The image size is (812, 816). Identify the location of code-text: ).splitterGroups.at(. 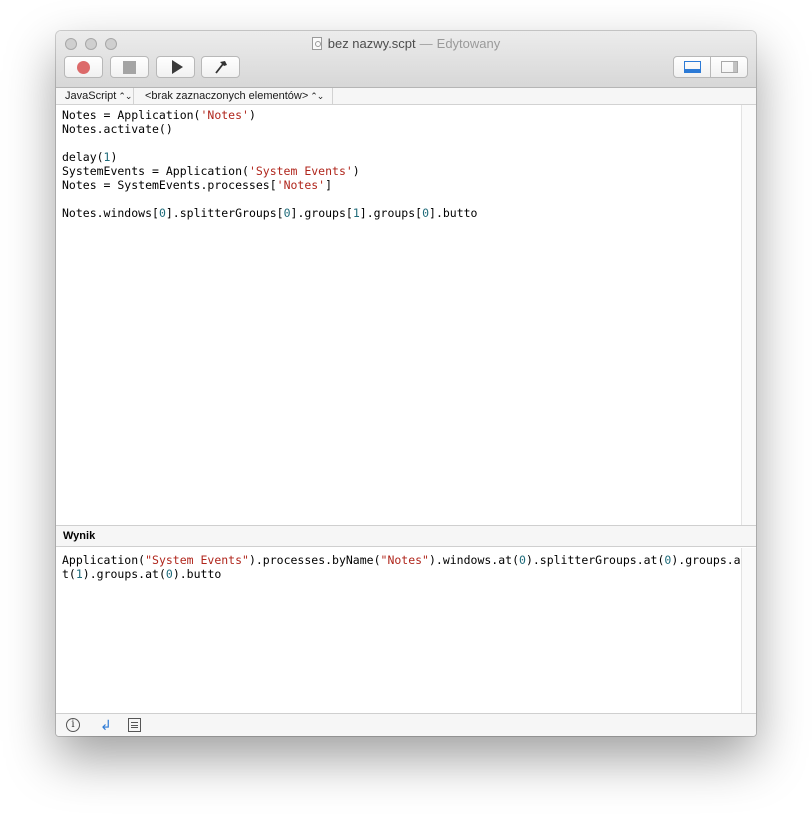
(595, 560).